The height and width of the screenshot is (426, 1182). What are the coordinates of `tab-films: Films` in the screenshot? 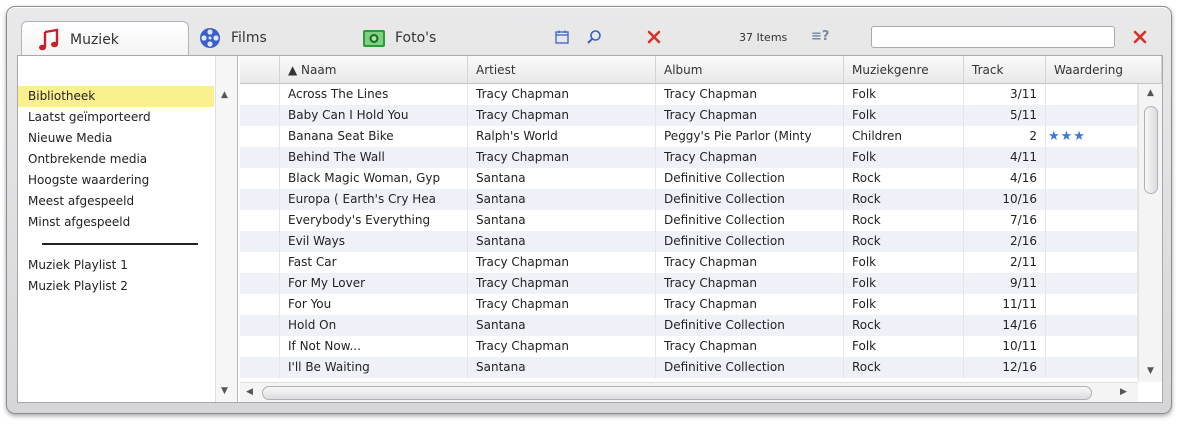 It's located at (253, 38).